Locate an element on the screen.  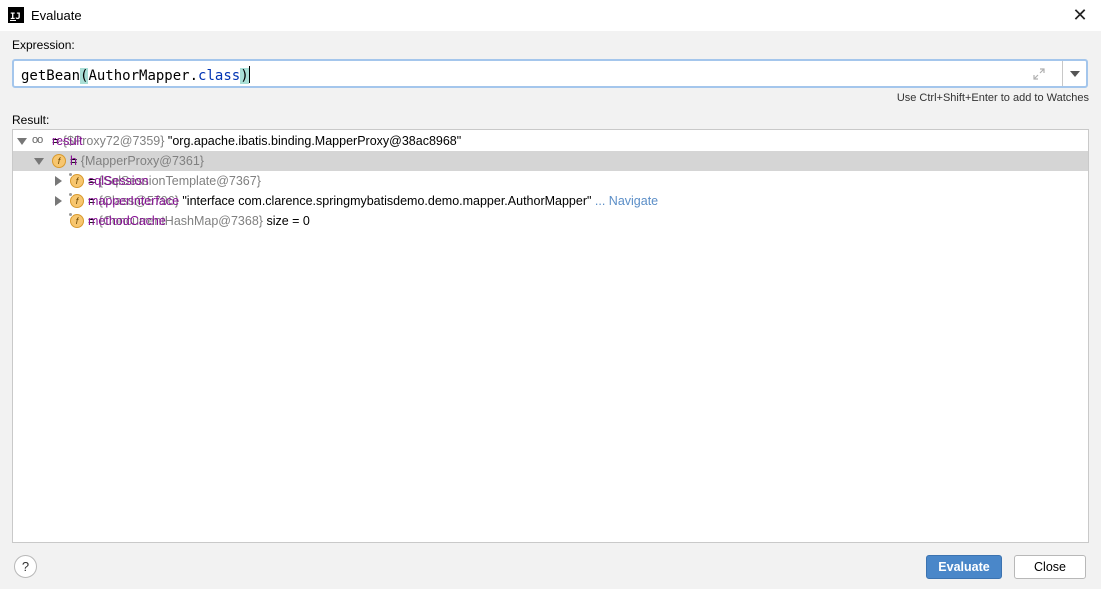
node-name: mapperInterface is located at coordinates (134, 201).